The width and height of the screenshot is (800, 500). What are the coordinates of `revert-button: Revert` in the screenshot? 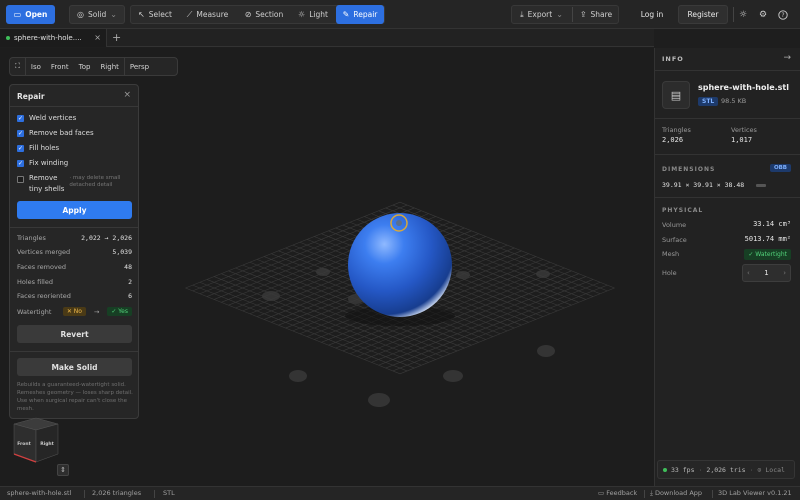 It's located at (74, 334).